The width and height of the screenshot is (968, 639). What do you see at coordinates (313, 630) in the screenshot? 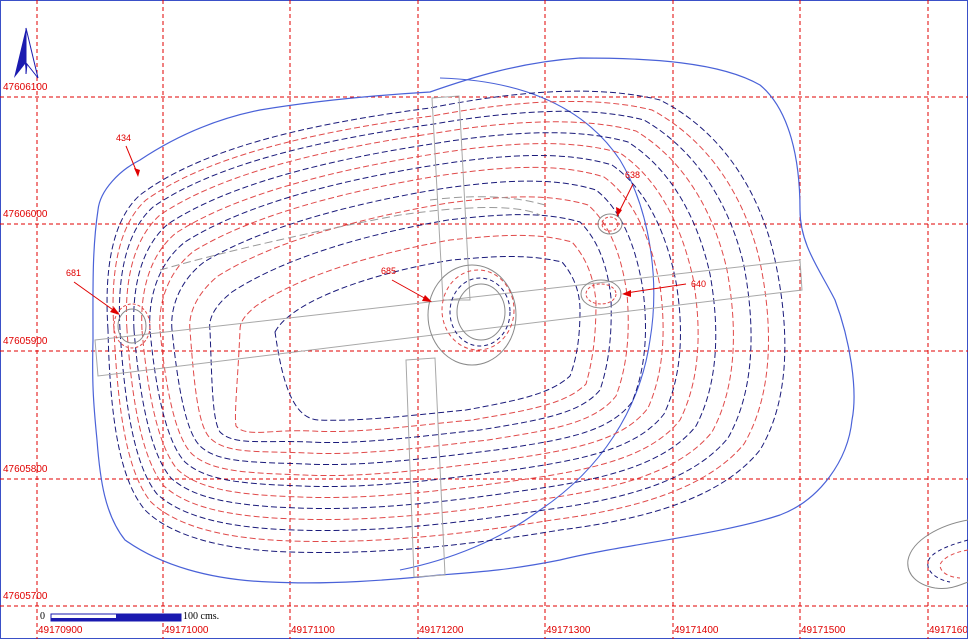
I see `easting-label-49171100: 49171100` at bounding box center [313, 630].